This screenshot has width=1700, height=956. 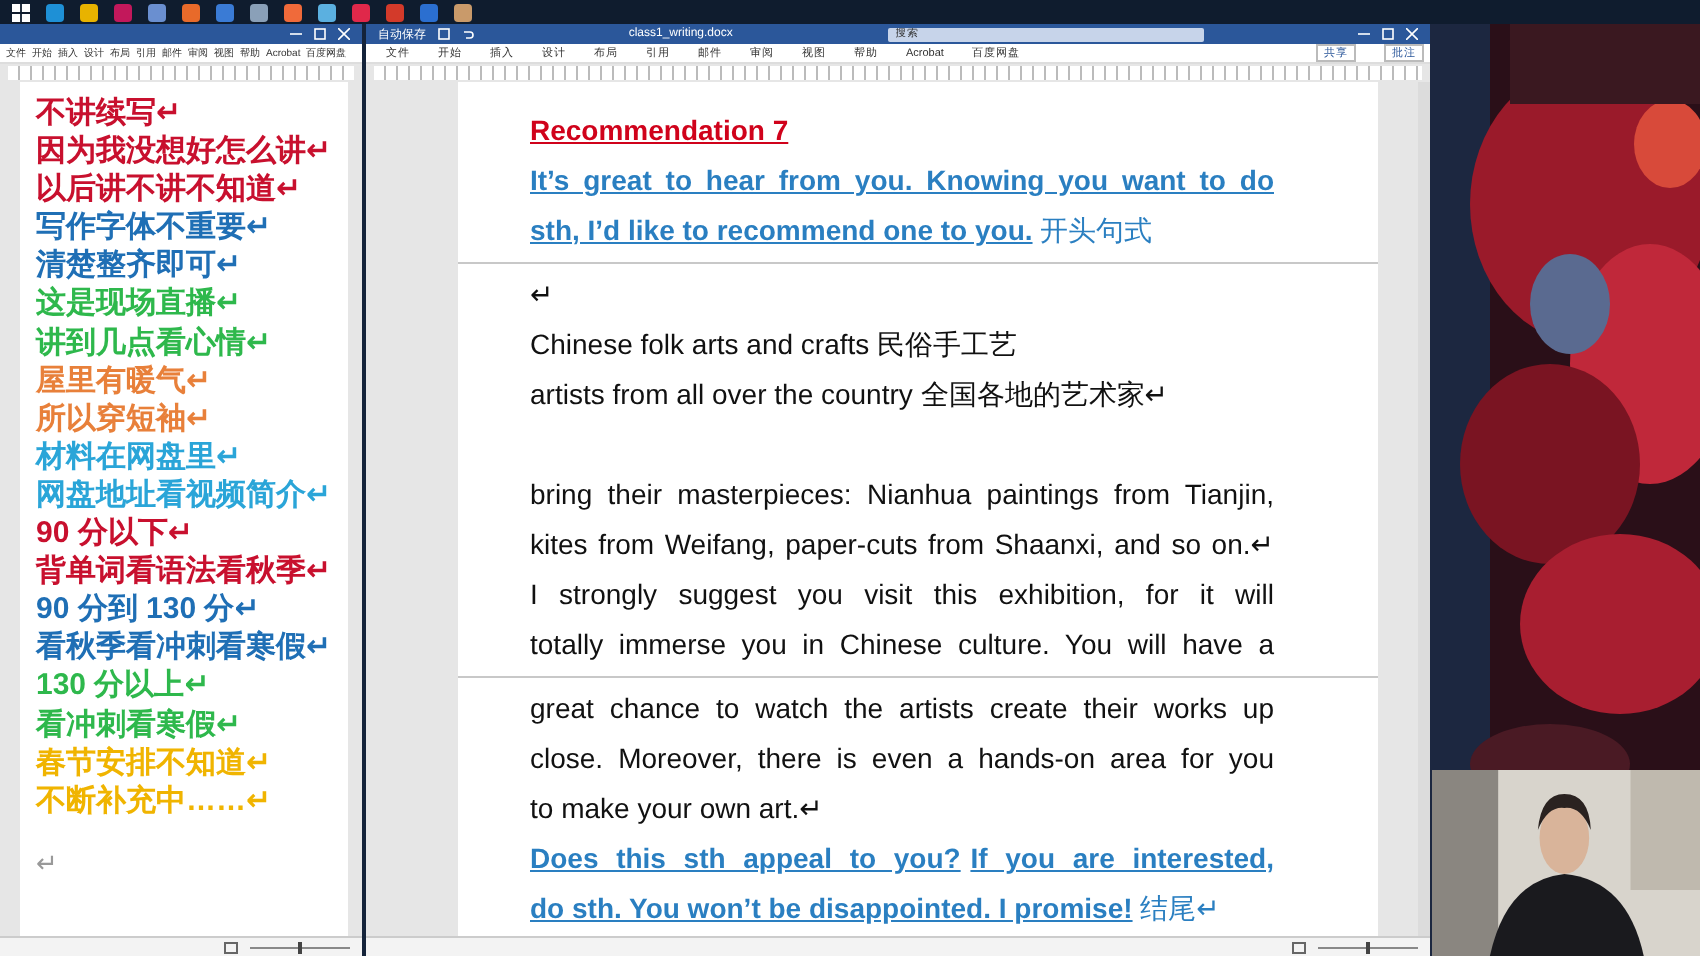 What do you see at coordinates (876, 909) in the screenshot?
I see `text-line: do sth. You won’t be disappointed. I promise! 结尾↵` at bounding box center [876, 909].